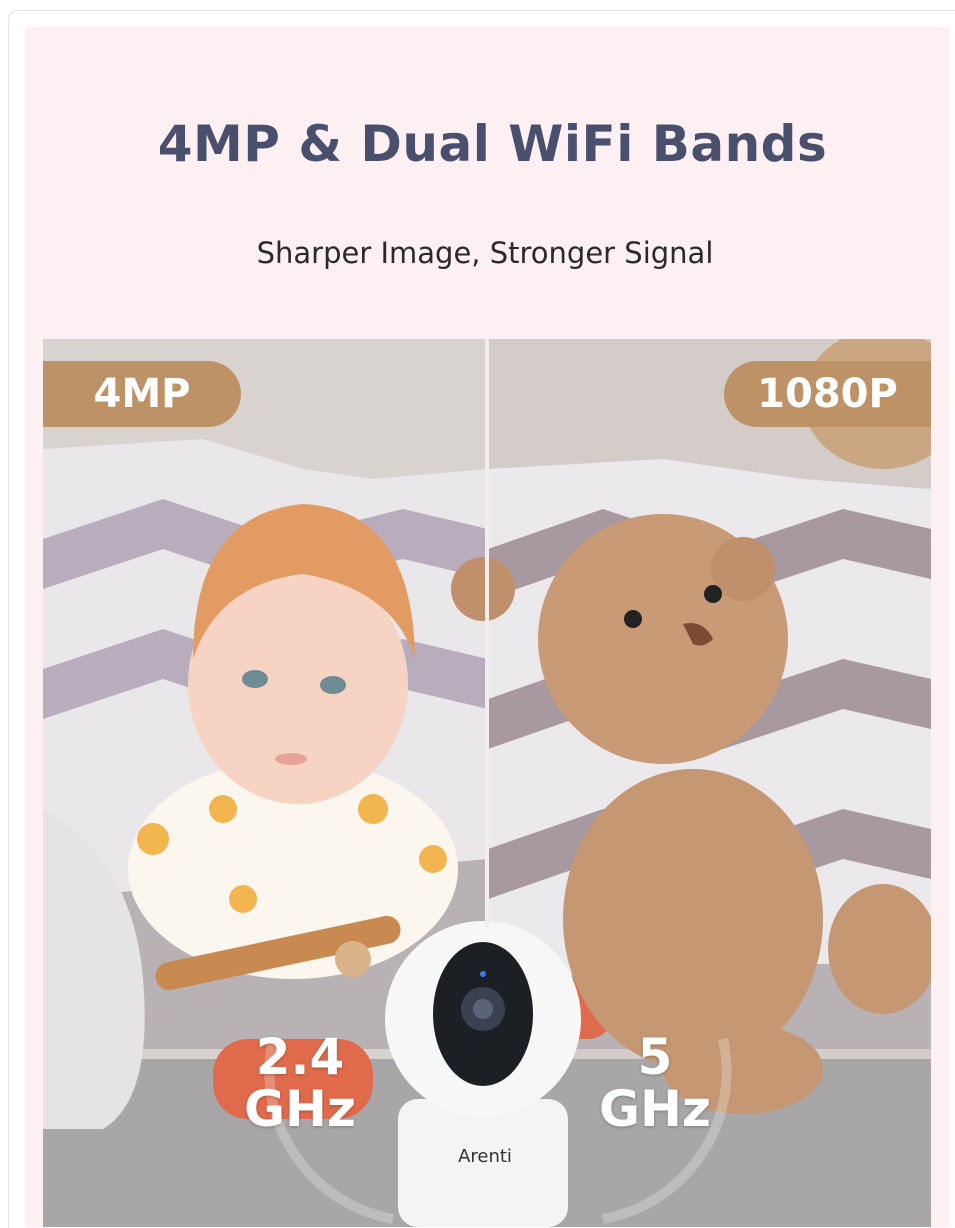 The height and width of the screenshot is (1228, 955). What do you see at coordinates (827, 394) in the screenshot?
I see `resolution-badge-1080p: 1080P` at bounding box center [827, 394].